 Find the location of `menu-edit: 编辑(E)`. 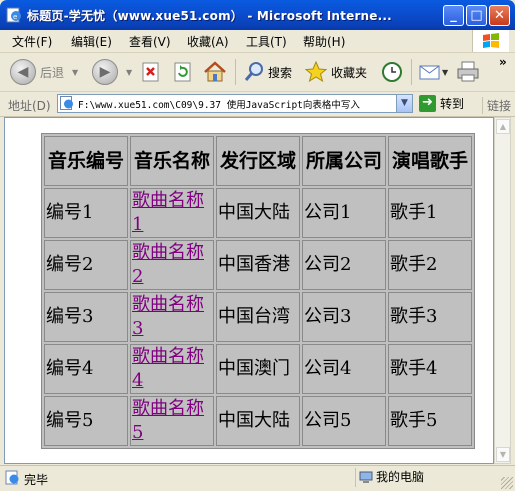

menu-edit: 编辑(E) is located at coordinates (91, 41).